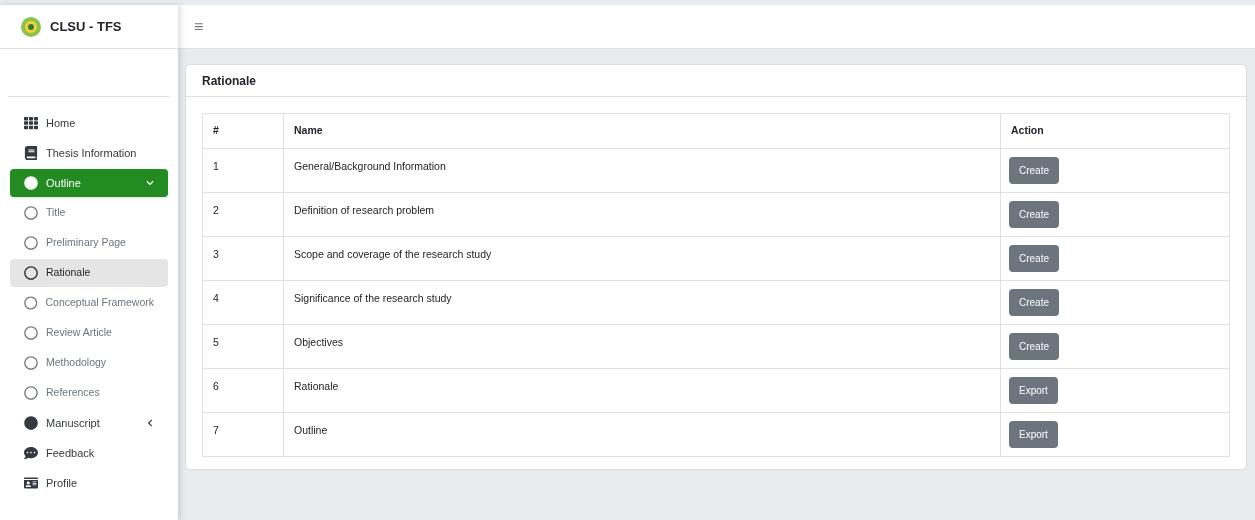 The width and height of the screenshot is (1255, 520). What do you see at coordinates (642, 302) in the screenshot?
I see `table-cell: Significance of the research study` at bounding box center [642, 302].